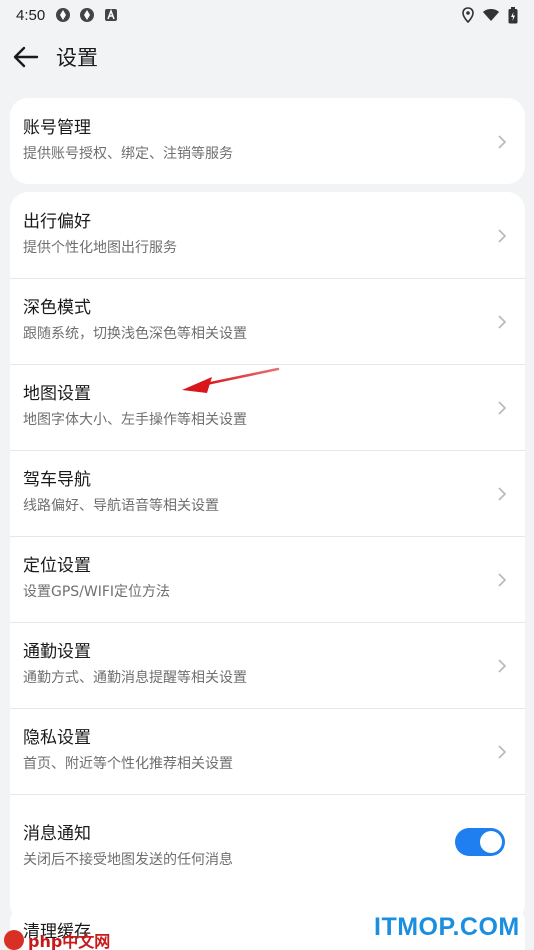  I want to click on account-management-item: 账号管理 提供账号授权、绑定、注销等服务, so click(267, 141).